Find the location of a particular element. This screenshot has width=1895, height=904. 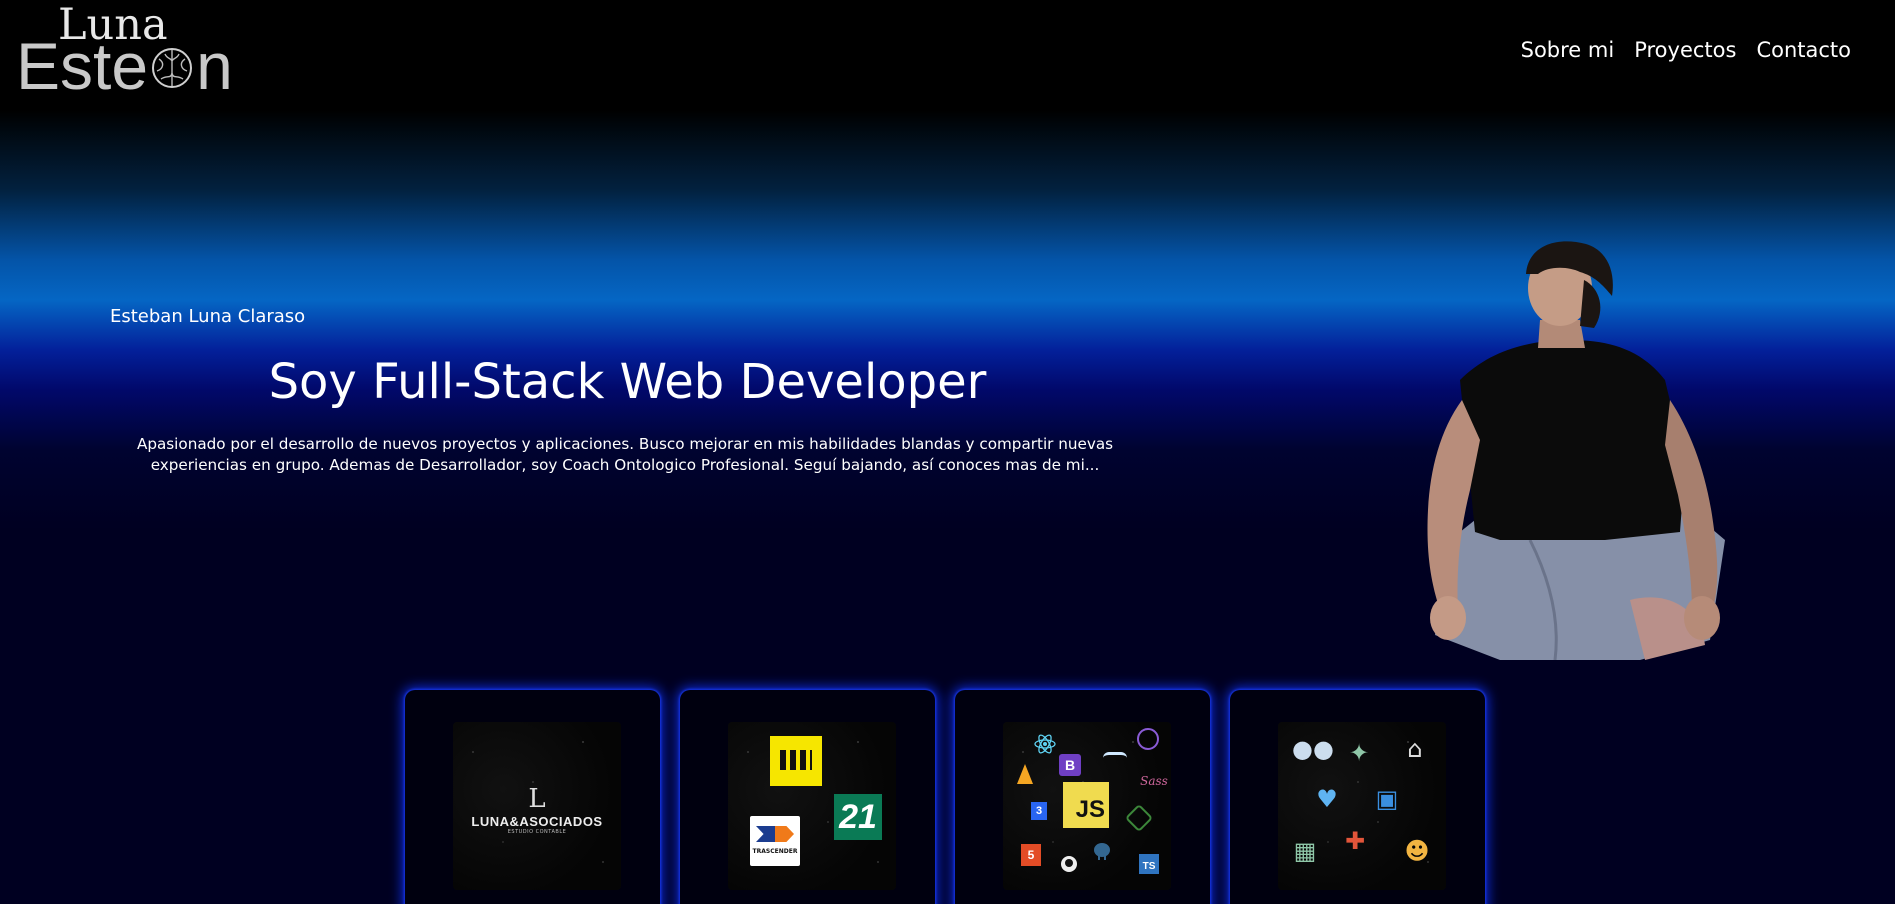

projects-thumbnail: 21 TRASCENDER is located at coordinates (812, 806).